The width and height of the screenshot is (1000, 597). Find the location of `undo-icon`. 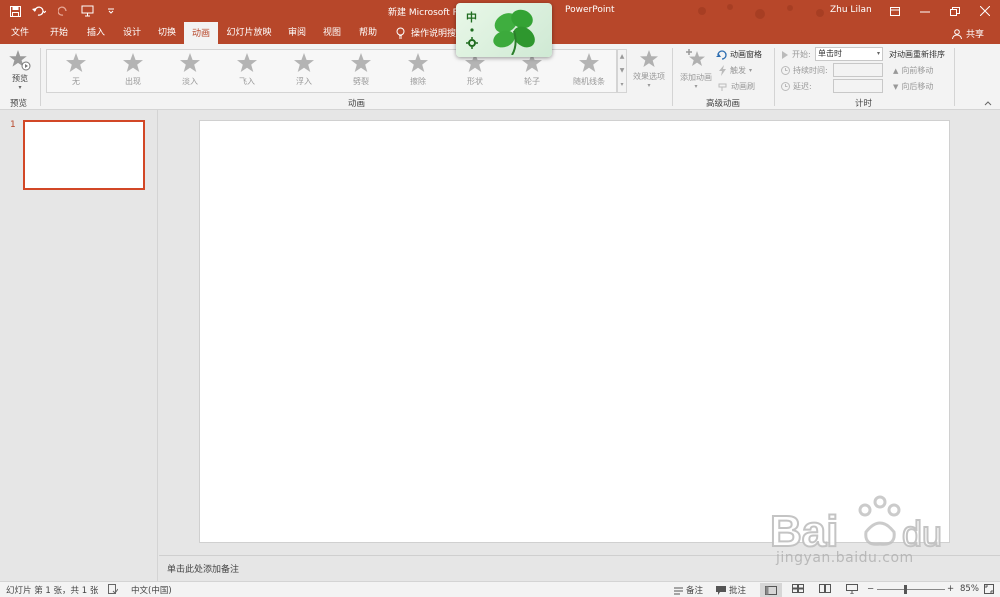

undo-icon is located at coordinates (39, 11).